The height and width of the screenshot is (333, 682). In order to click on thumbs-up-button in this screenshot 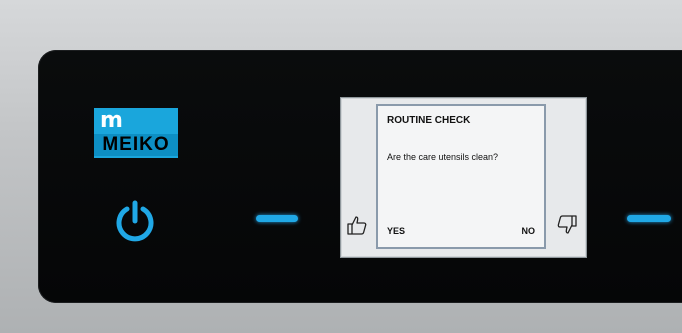, I will do `click(357, 225)`.